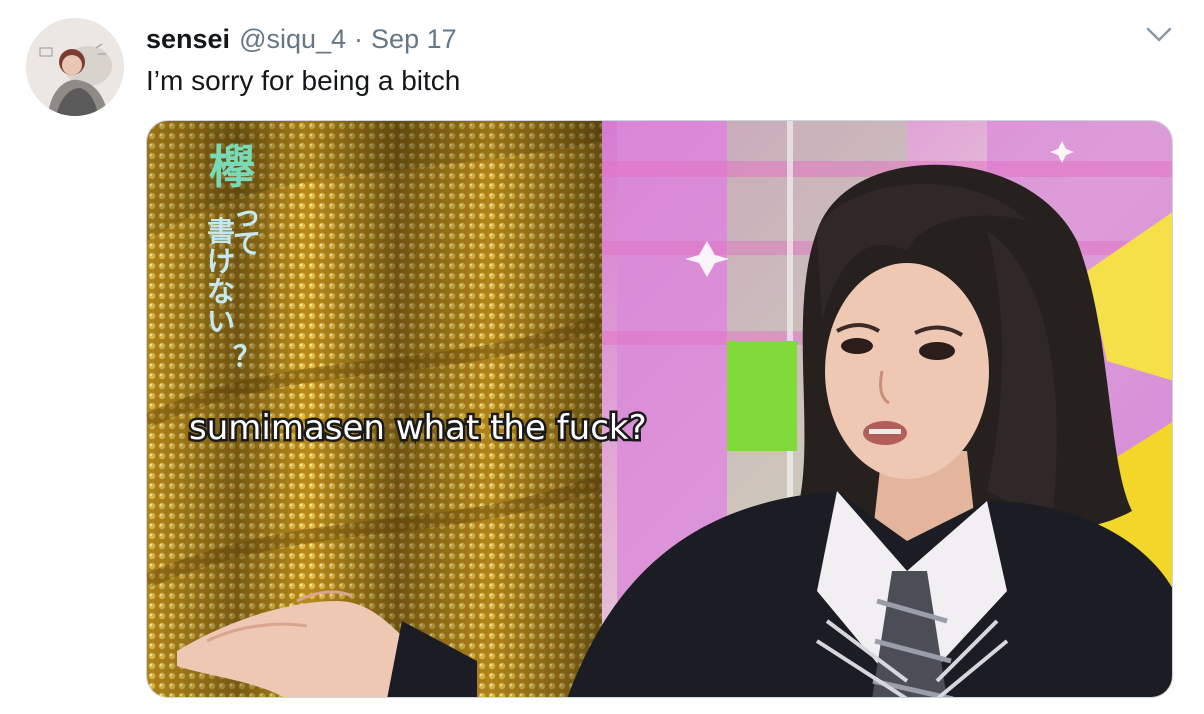 The height and width of the screenshot is (714, 1204). I want to click on overlay-char-5: け, so click(221, 261).